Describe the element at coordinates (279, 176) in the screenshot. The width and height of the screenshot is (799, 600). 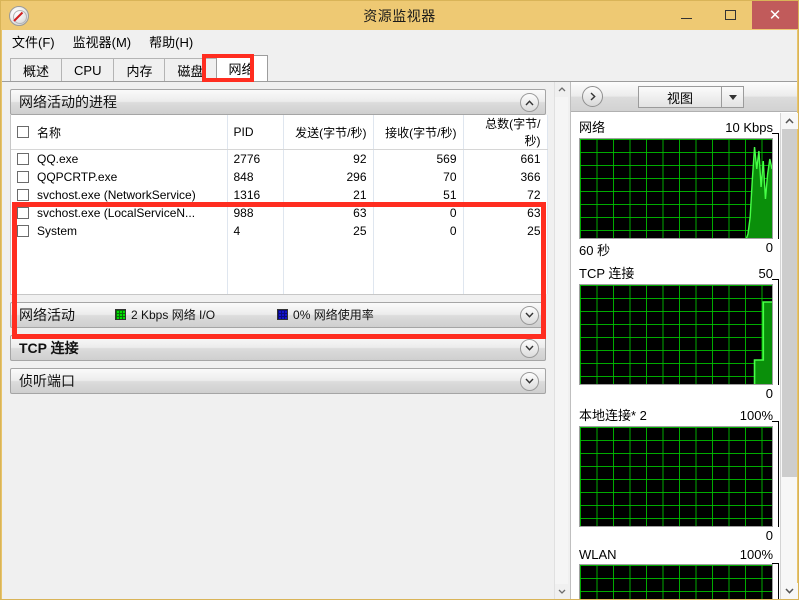
I see `table-row: QQPCRTP.exe 848 296 70 366` at that location.